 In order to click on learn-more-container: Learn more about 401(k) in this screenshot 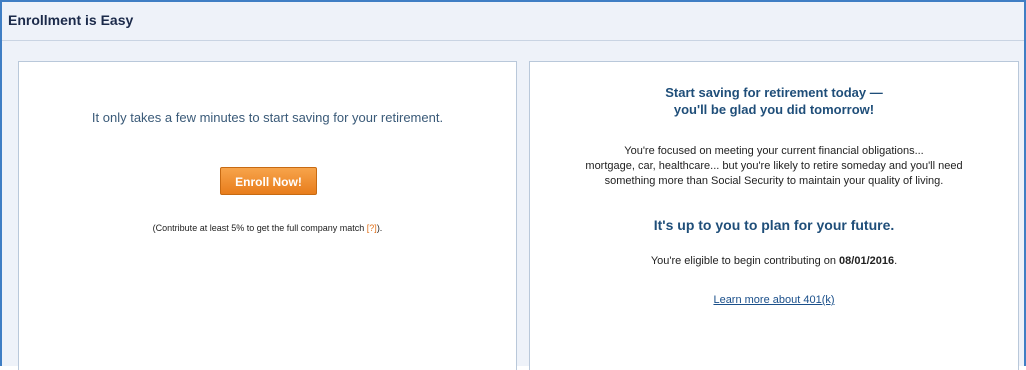, I will do `click(774, 300)`.